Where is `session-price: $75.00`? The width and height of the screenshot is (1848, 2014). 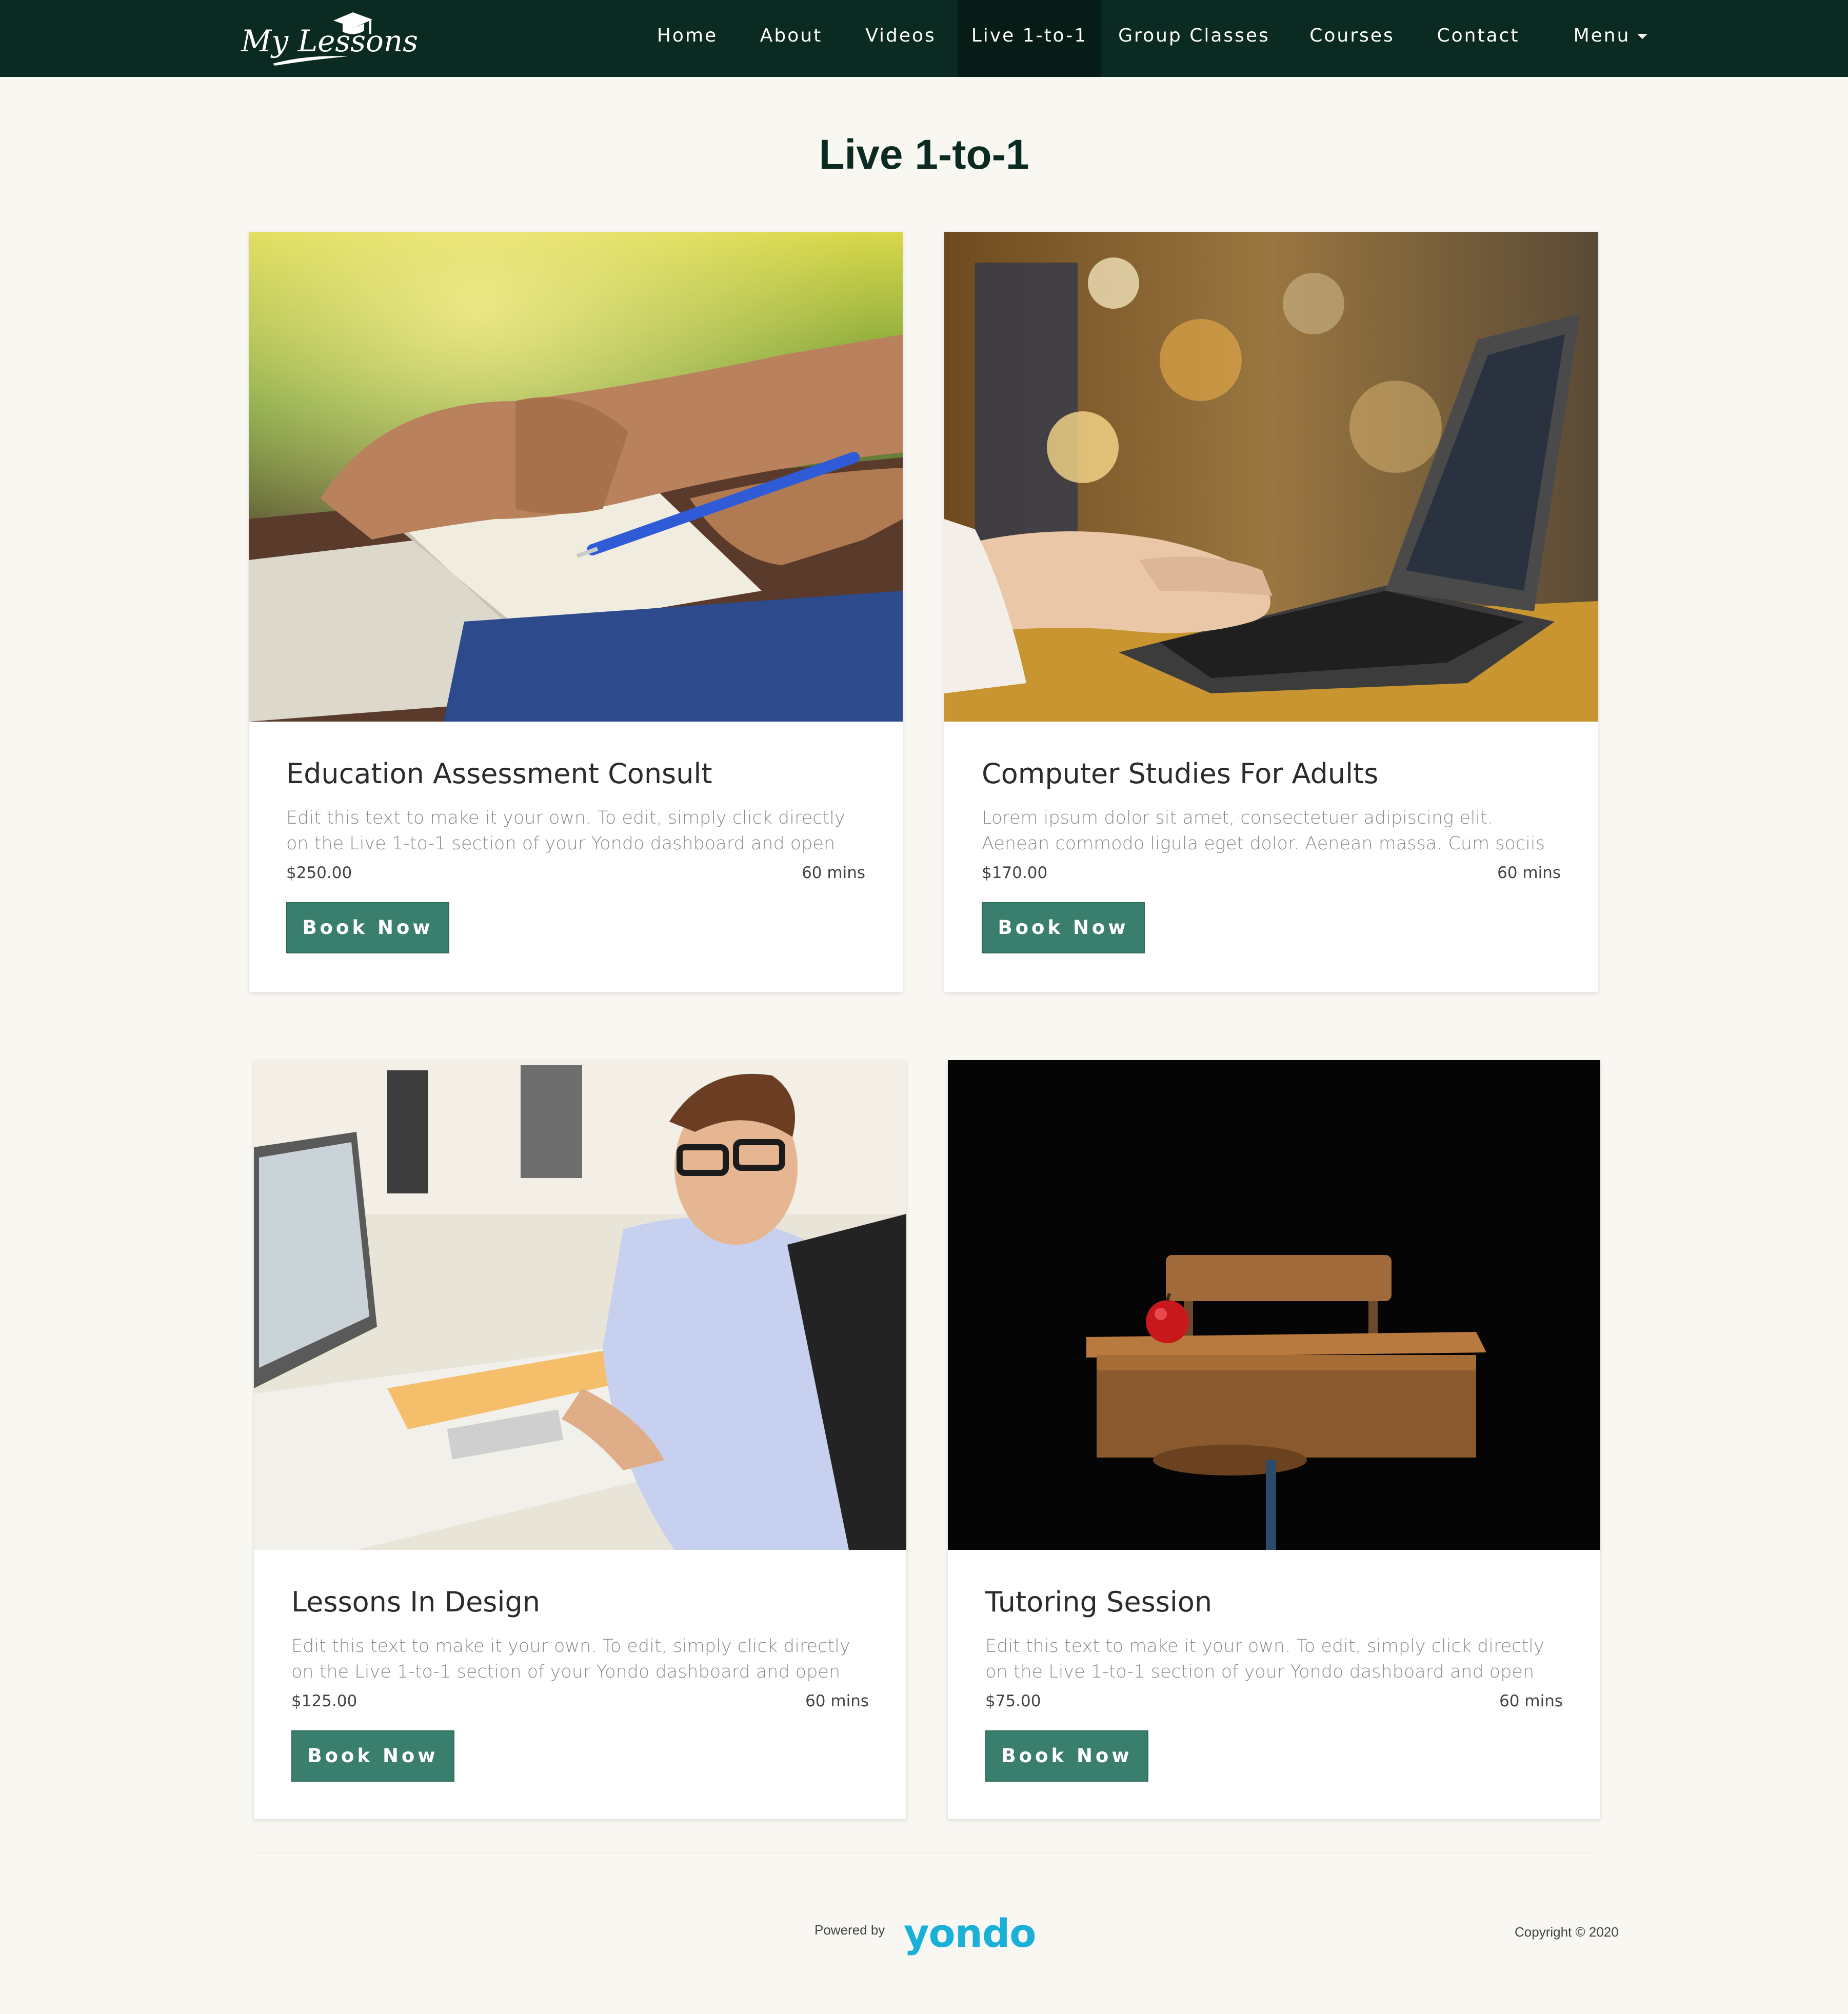 session-price: $75.00 is located at coordinates (1013, 1701).